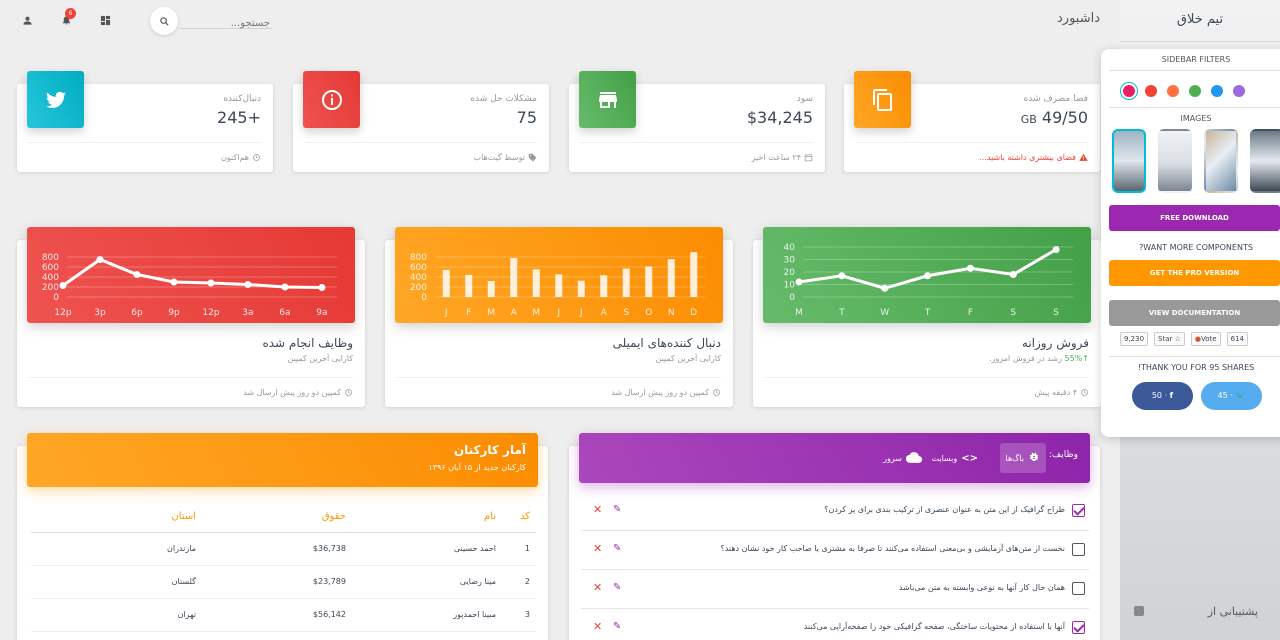 This screenshot has height=640, width=1280. I want to click on divider, so click(1194, 107).